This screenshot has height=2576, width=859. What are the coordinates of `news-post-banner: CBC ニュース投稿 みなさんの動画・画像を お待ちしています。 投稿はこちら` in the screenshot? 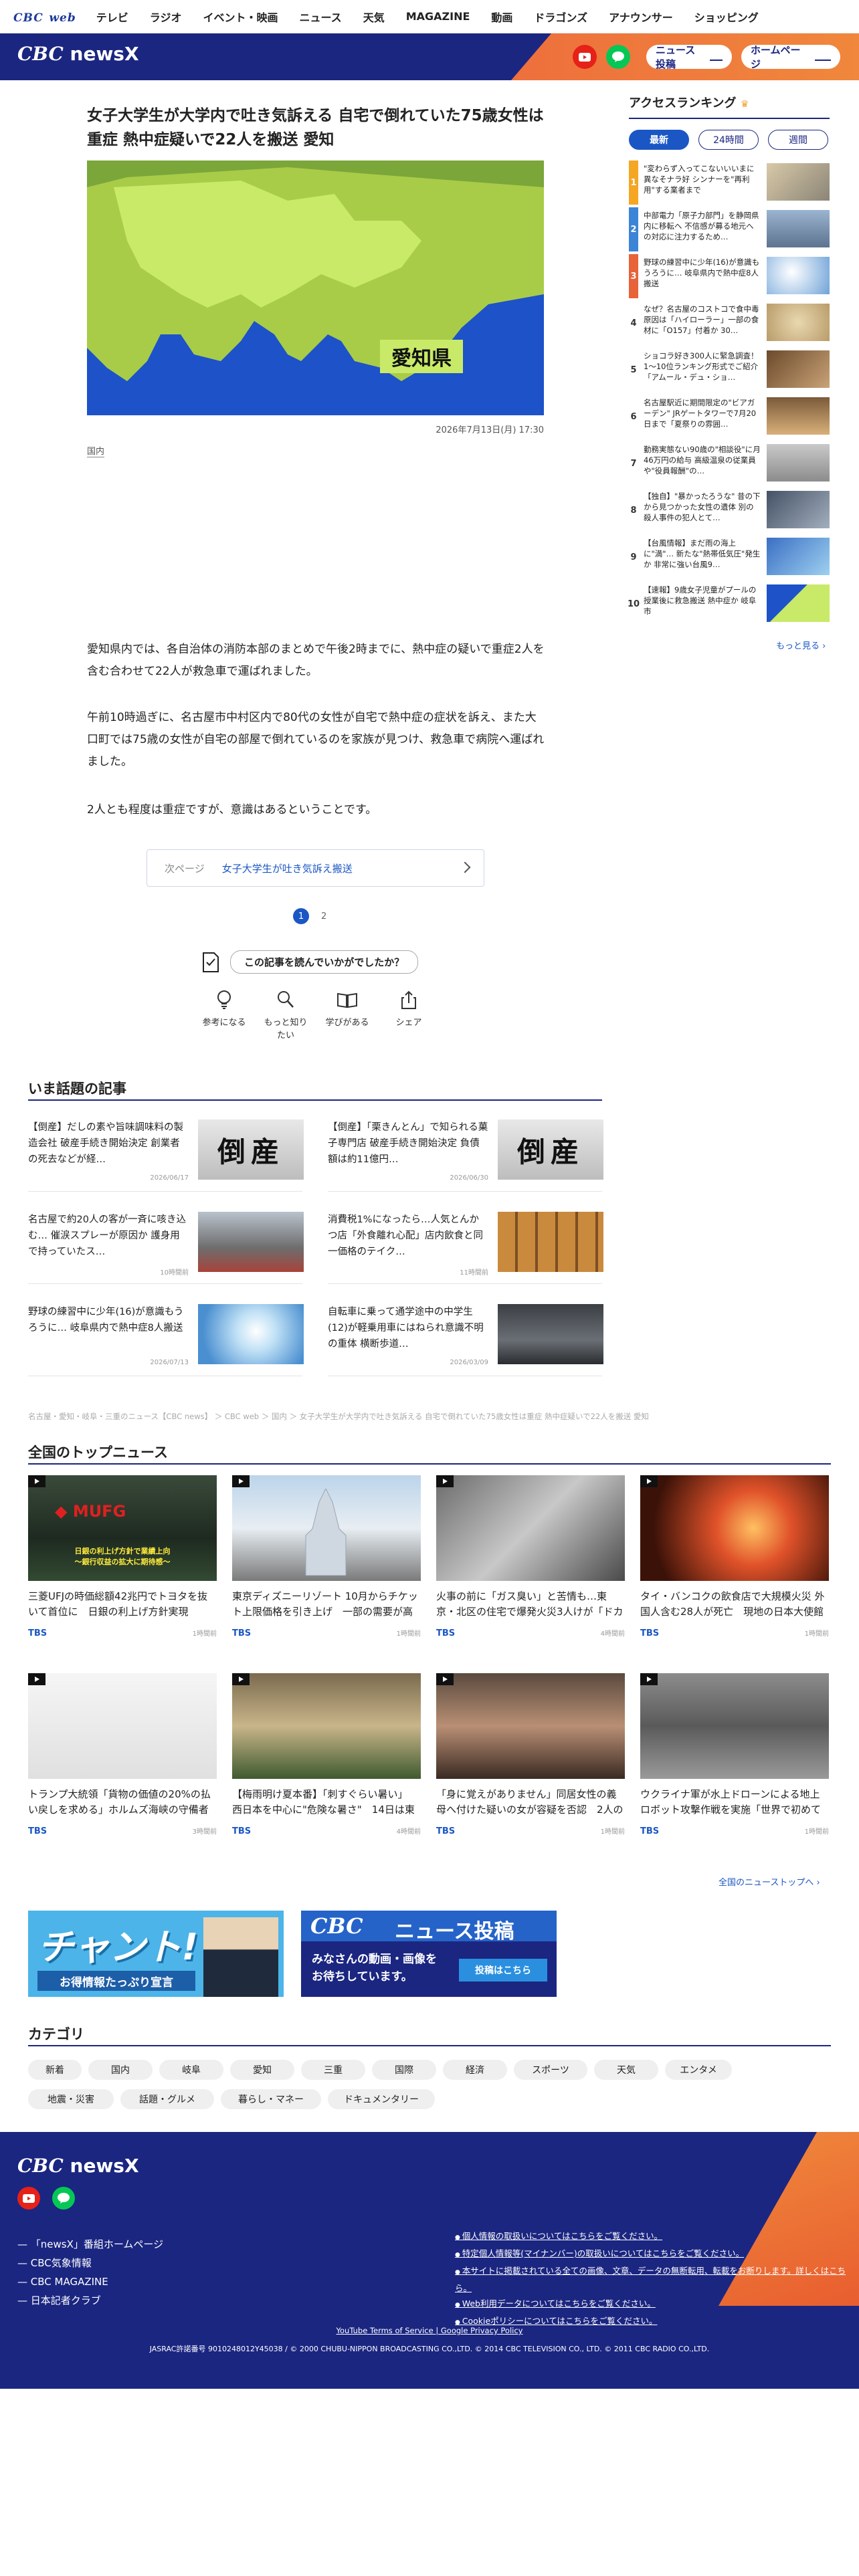 It's located at (429, 1954).